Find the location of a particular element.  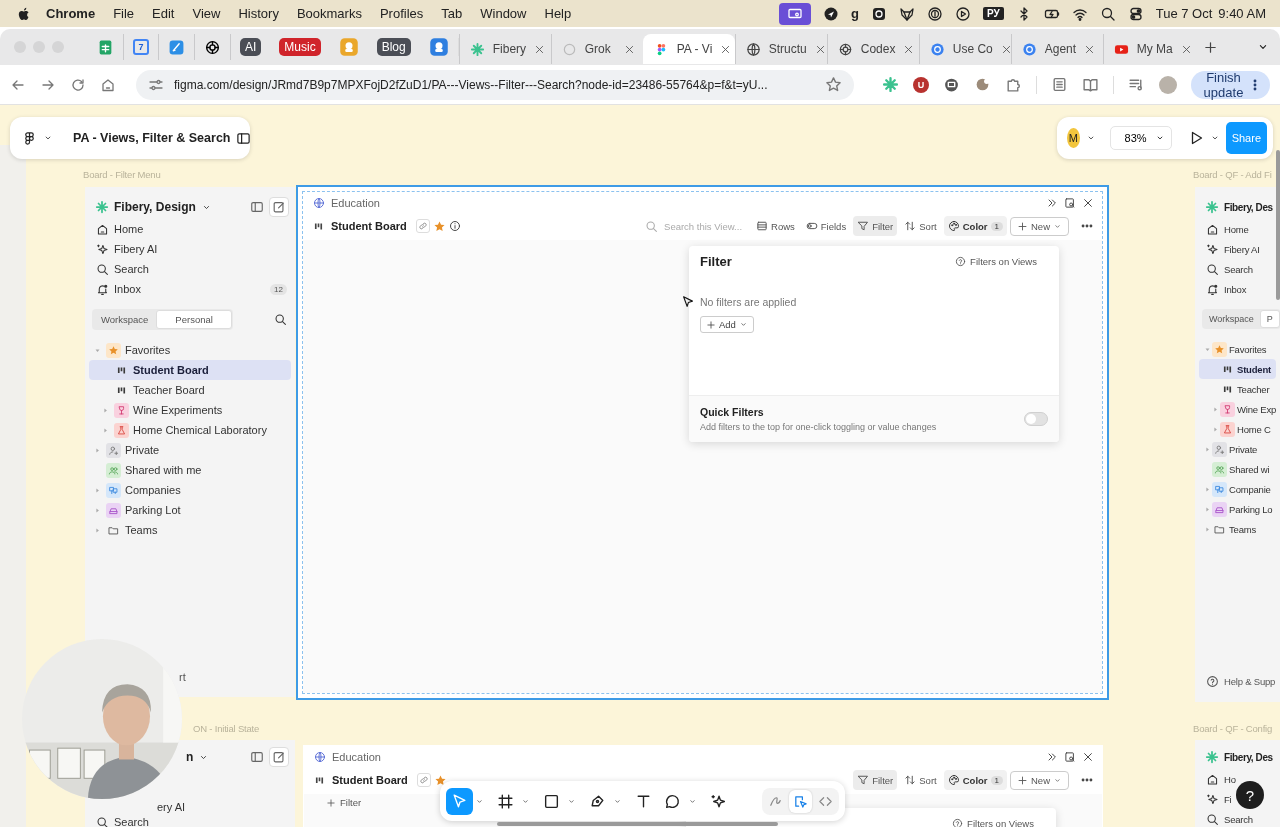

menu-title: Chrome is located at coordinates (71, 13).